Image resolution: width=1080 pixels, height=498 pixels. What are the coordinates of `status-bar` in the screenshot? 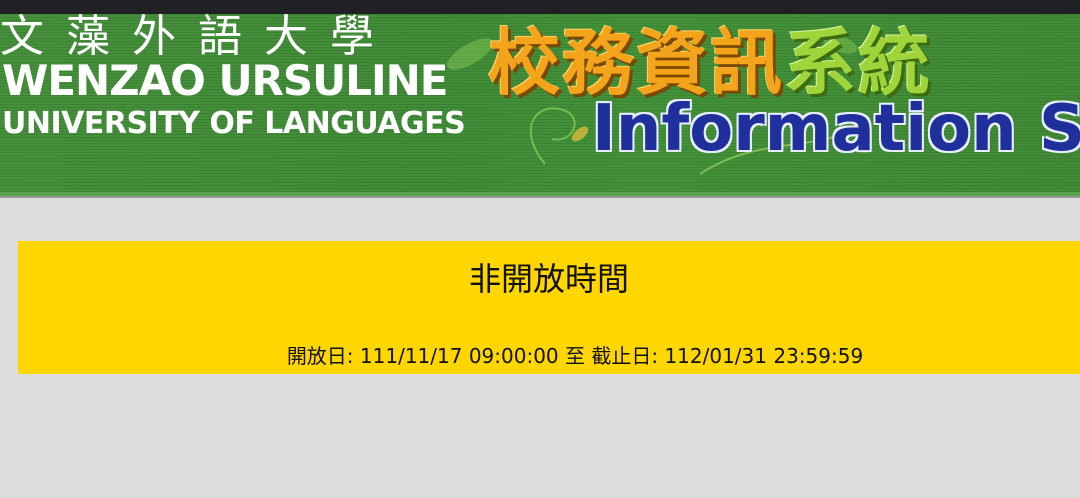 It's located at (540, 7).